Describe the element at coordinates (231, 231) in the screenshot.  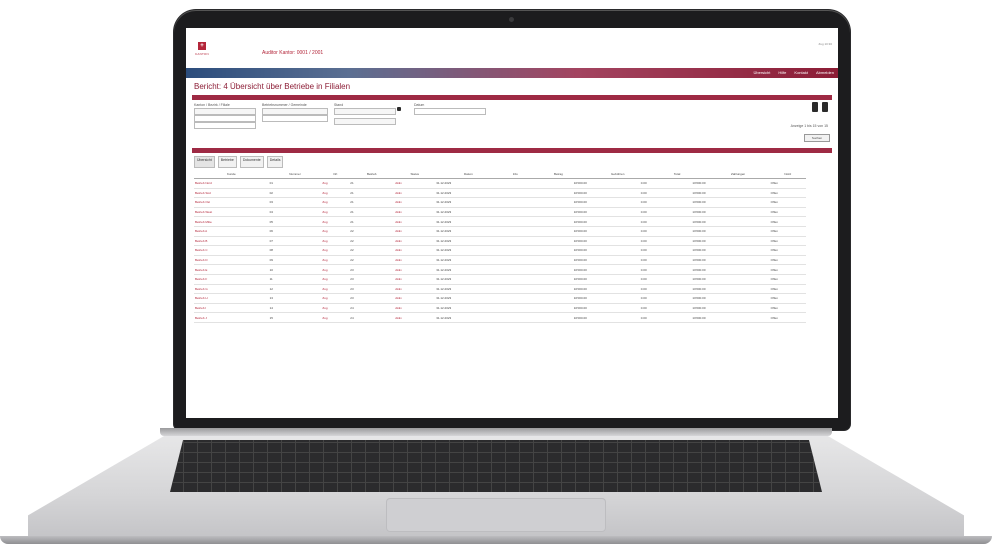
I see `table-cell: Betrieb A` at that location.